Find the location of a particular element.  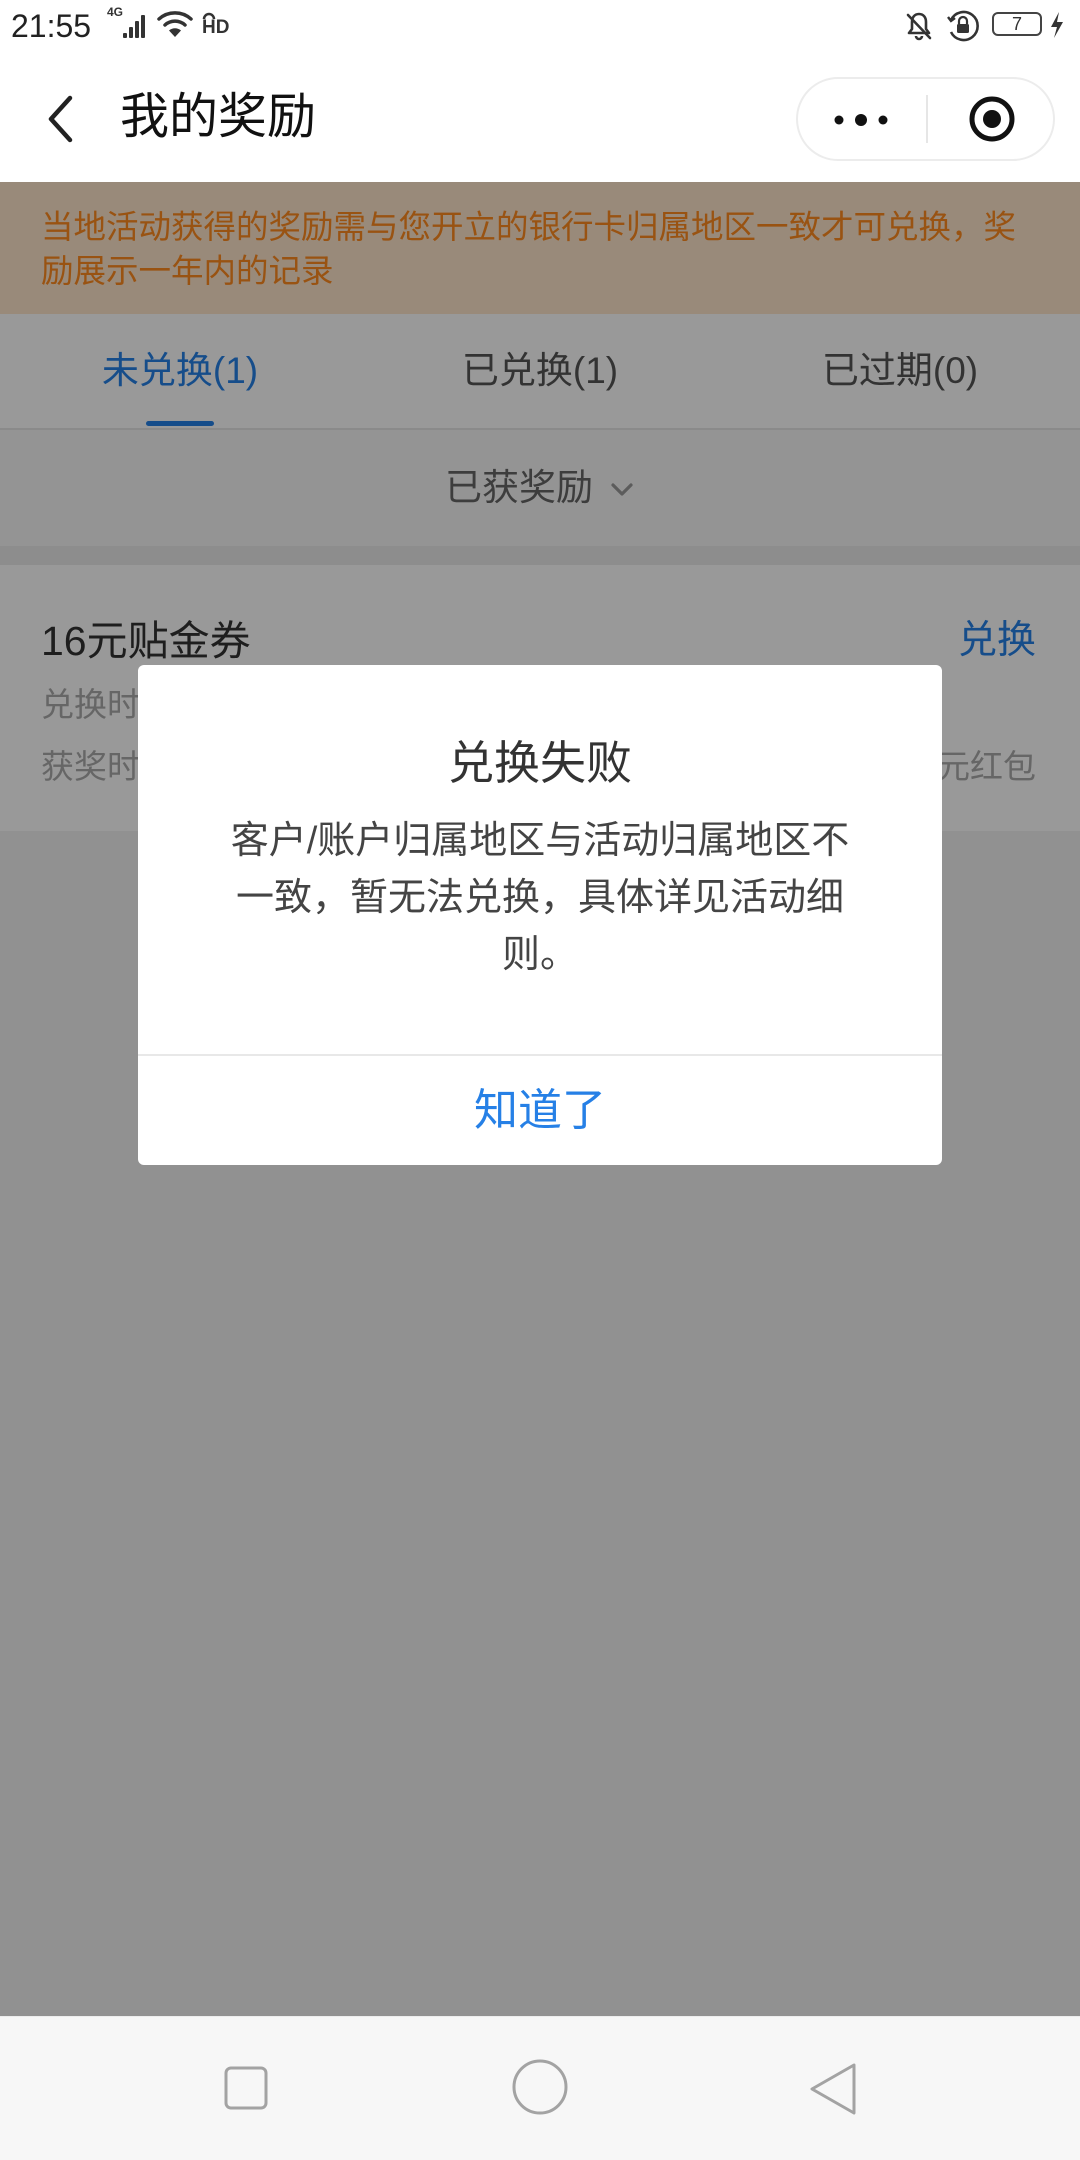

hd-label: HD is located at coordinates (216, 27).